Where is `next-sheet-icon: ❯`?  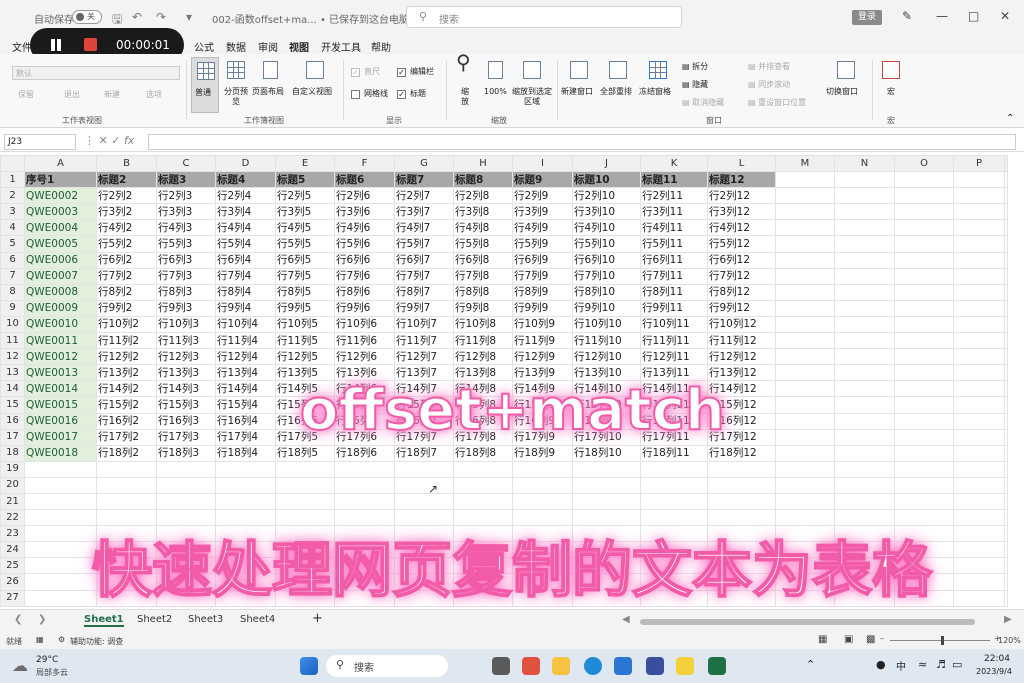 next-sheet-icon: ❯ is located at coordinates (42, 619).